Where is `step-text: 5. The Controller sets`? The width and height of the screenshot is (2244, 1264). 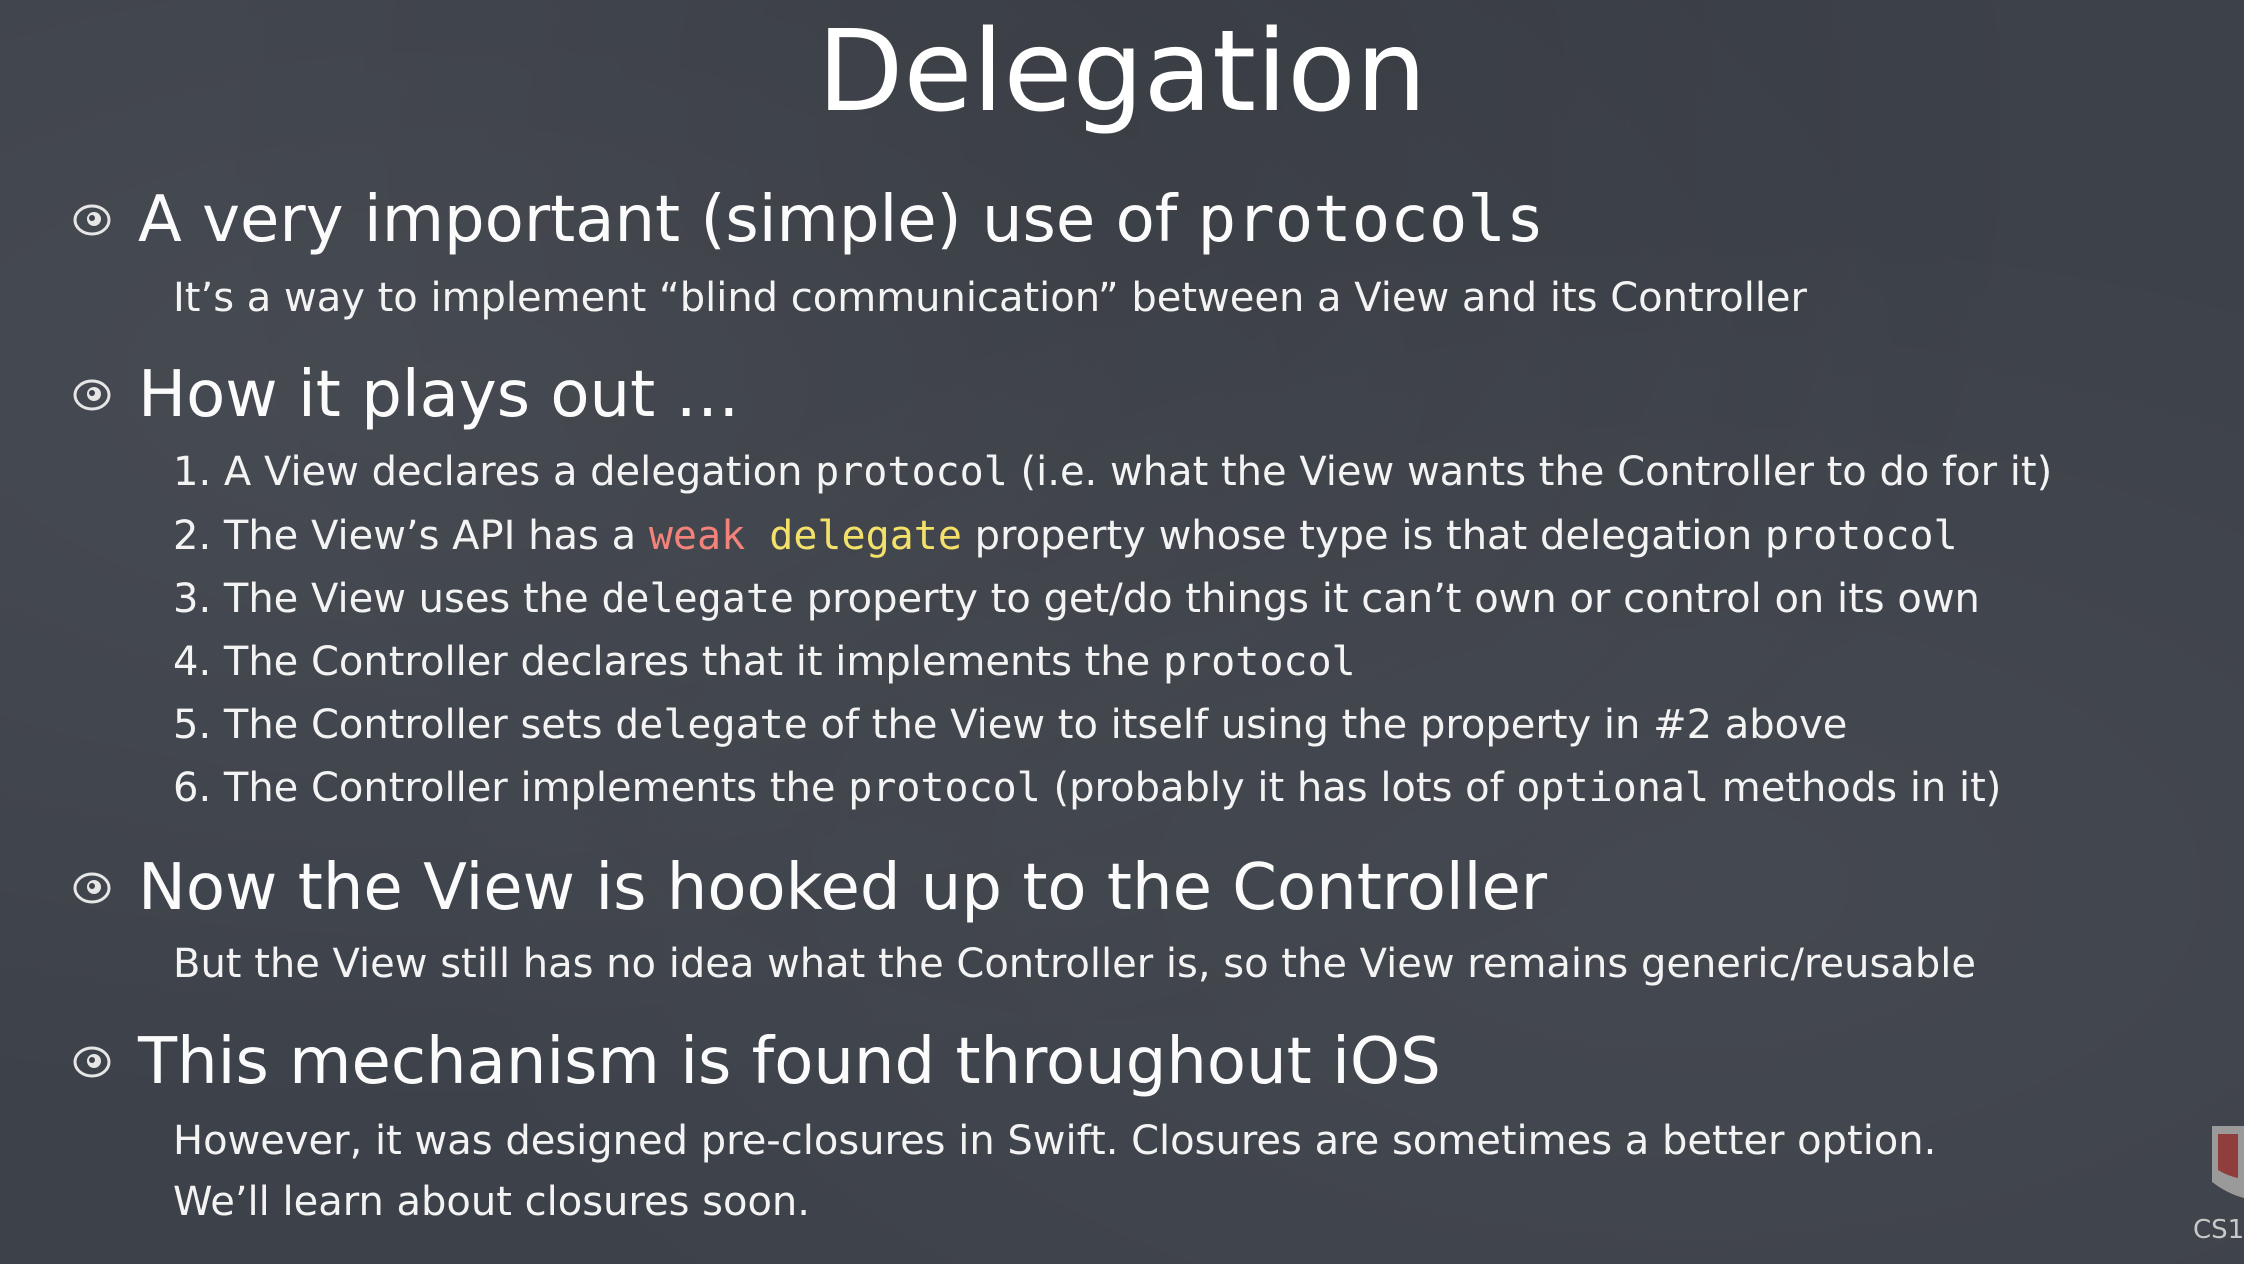
step-text: 5. The Controller sets is located at coordinates (394, 725).